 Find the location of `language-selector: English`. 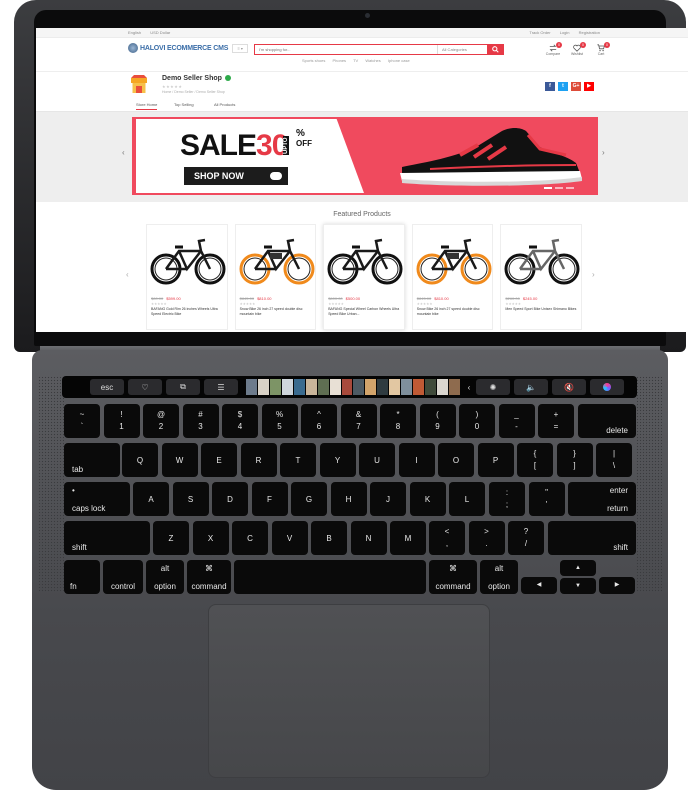

language-selector: English is located at coordinates (134, 32).